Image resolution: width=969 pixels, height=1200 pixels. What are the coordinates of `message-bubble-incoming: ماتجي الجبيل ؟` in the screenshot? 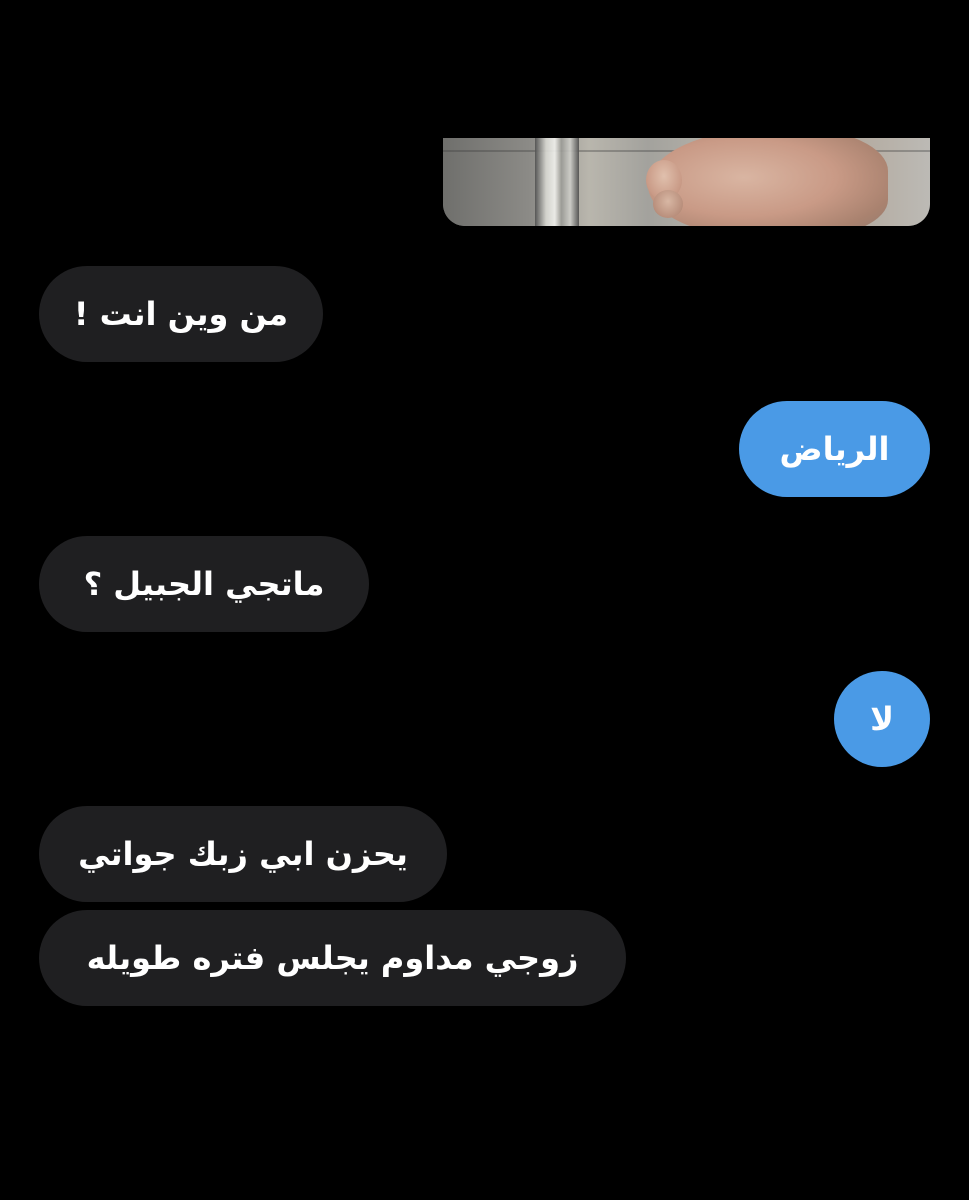 It's located at (204, 584).